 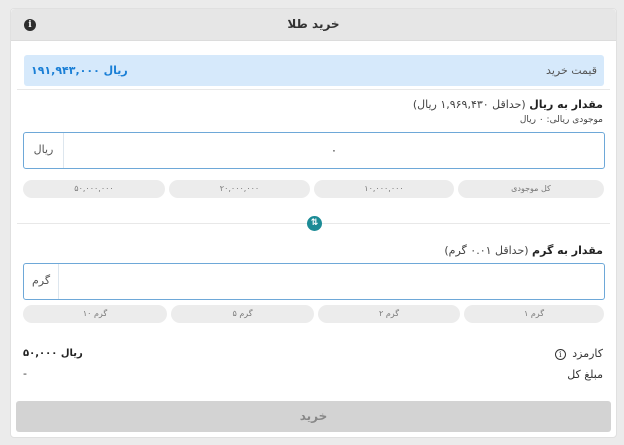 I want to click on preset-2g-button: ۲ گرم, so click(x=389, y=314).